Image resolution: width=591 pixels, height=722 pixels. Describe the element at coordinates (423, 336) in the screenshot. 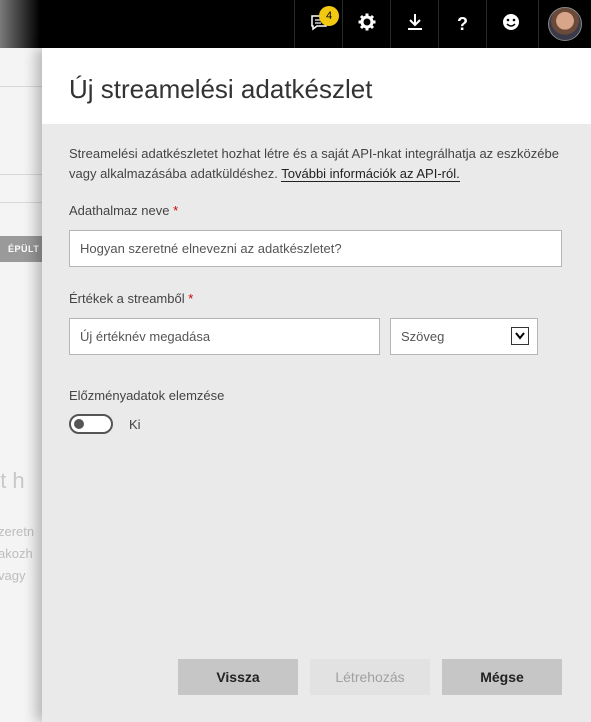

I see `value-type-selected: Szöveg` at that location.